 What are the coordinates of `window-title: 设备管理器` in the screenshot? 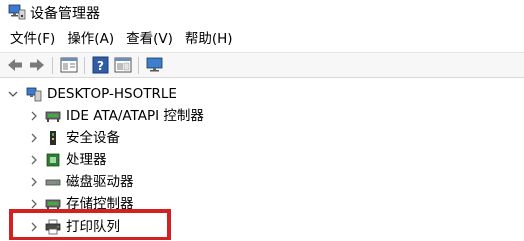 It's located at (65, 14).